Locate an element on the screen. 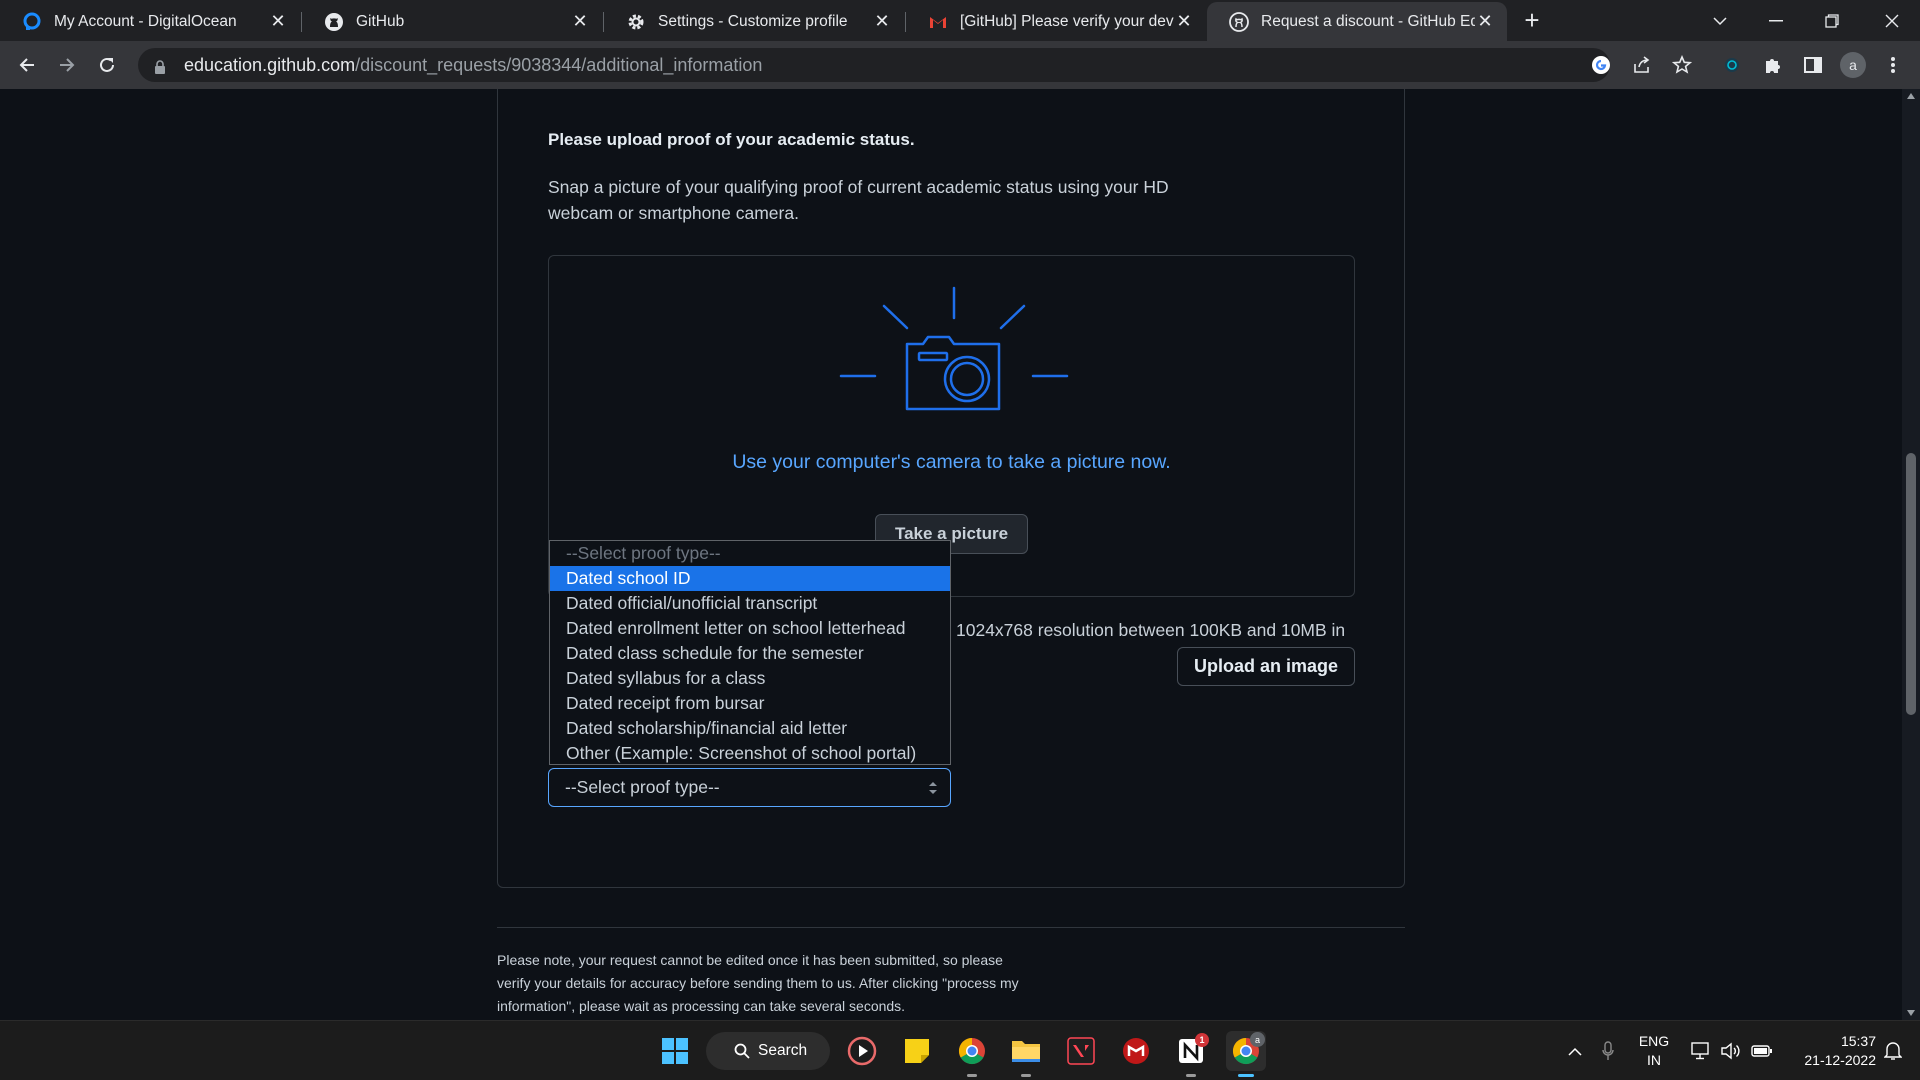 This screenshot has width=1920, height=1080. tab-search-chevron-icon is located at coordinates (1720, 20).